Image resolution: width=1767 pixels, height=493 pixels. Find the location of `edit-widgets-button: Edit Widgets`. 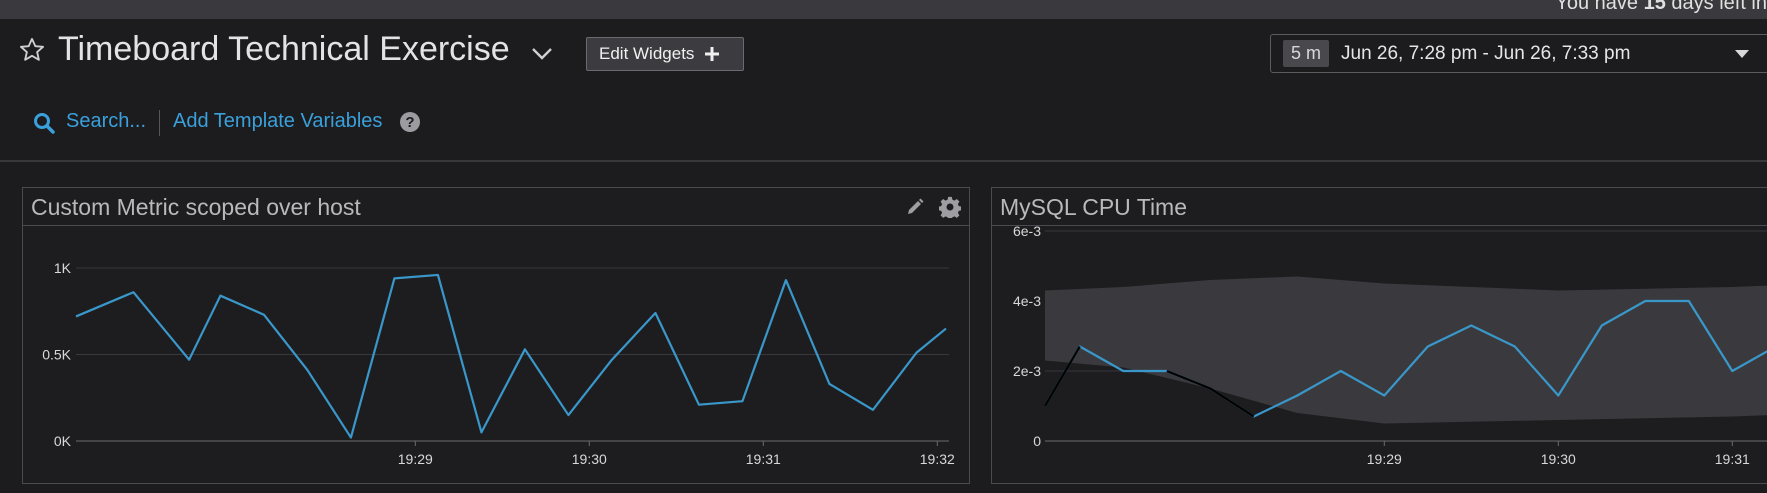

edit-widgets-button: Edit Widgets is located at coordinates (665, 54).